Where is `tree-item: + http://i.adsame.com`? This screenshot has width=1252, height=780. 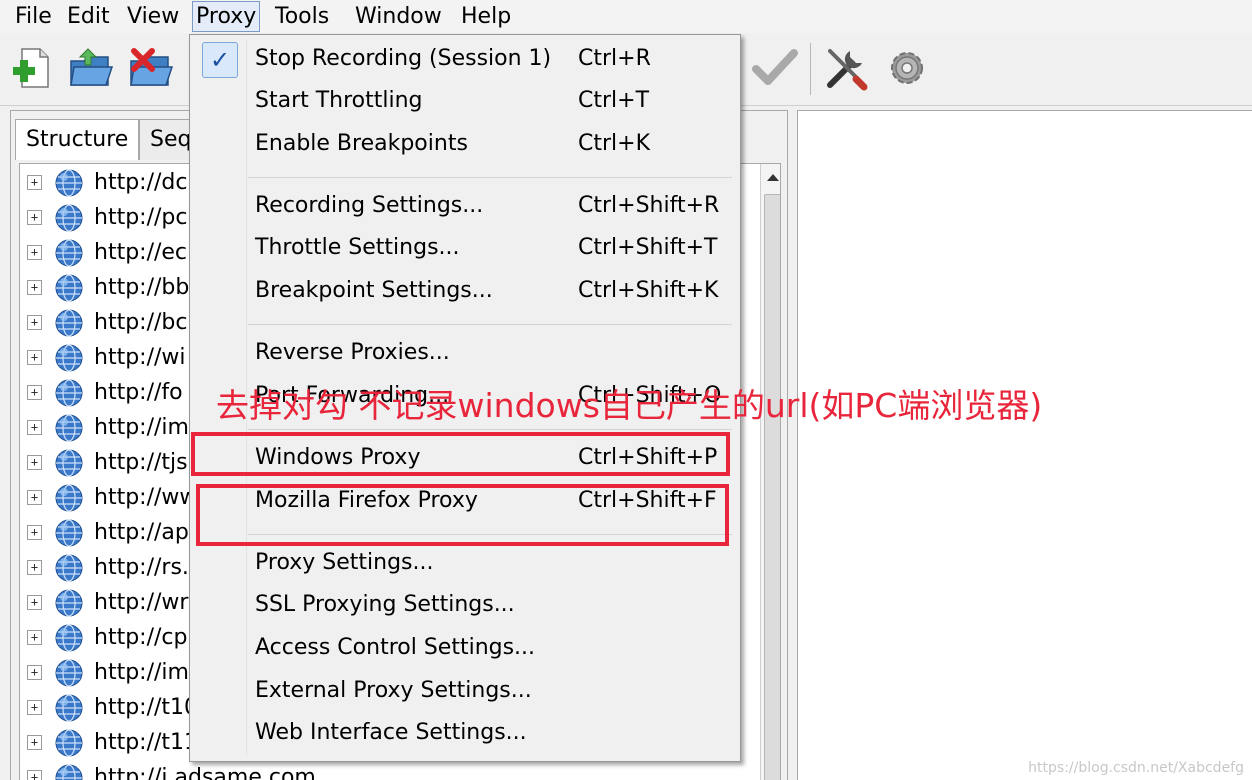
tree-item: + http://i.adsame.com is located at coordinates (390, 770).